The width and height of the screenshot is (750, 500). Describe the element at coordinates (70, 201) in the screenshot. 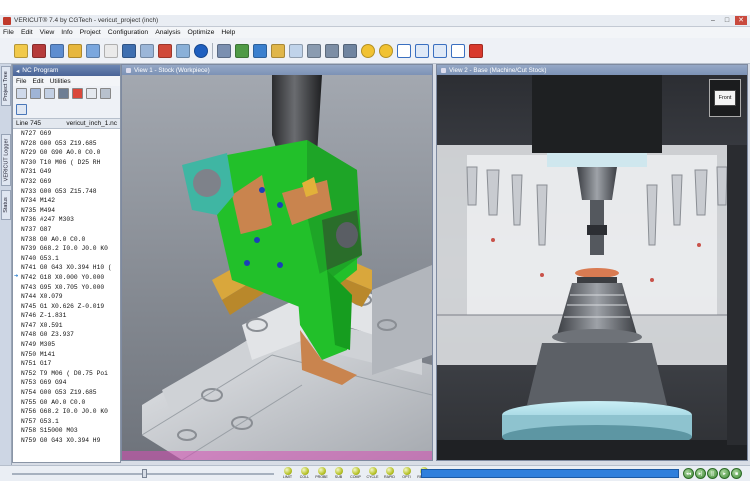

I see `nc-code-line: N734 M142` at that location.